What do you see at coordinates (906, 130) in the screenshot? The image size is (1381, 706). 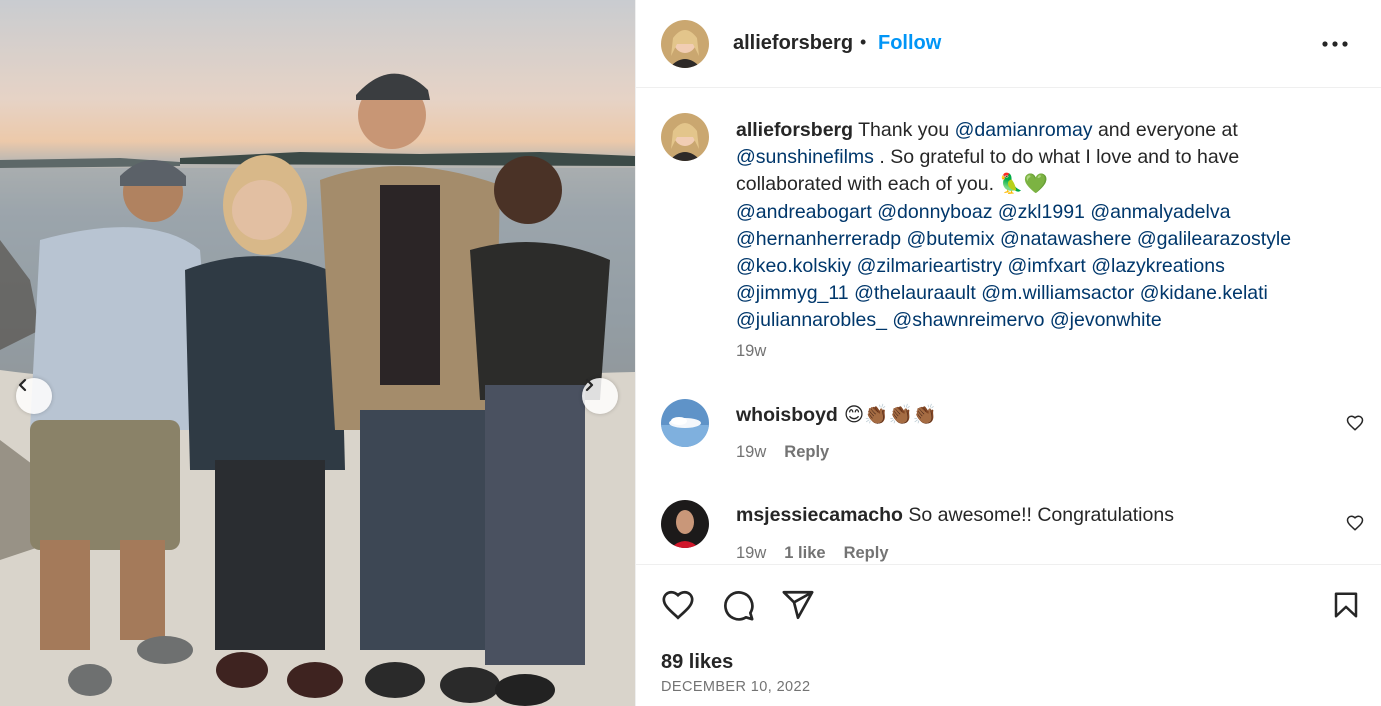 I see `caption-text: Thank you` at bounding box center [906, 130].